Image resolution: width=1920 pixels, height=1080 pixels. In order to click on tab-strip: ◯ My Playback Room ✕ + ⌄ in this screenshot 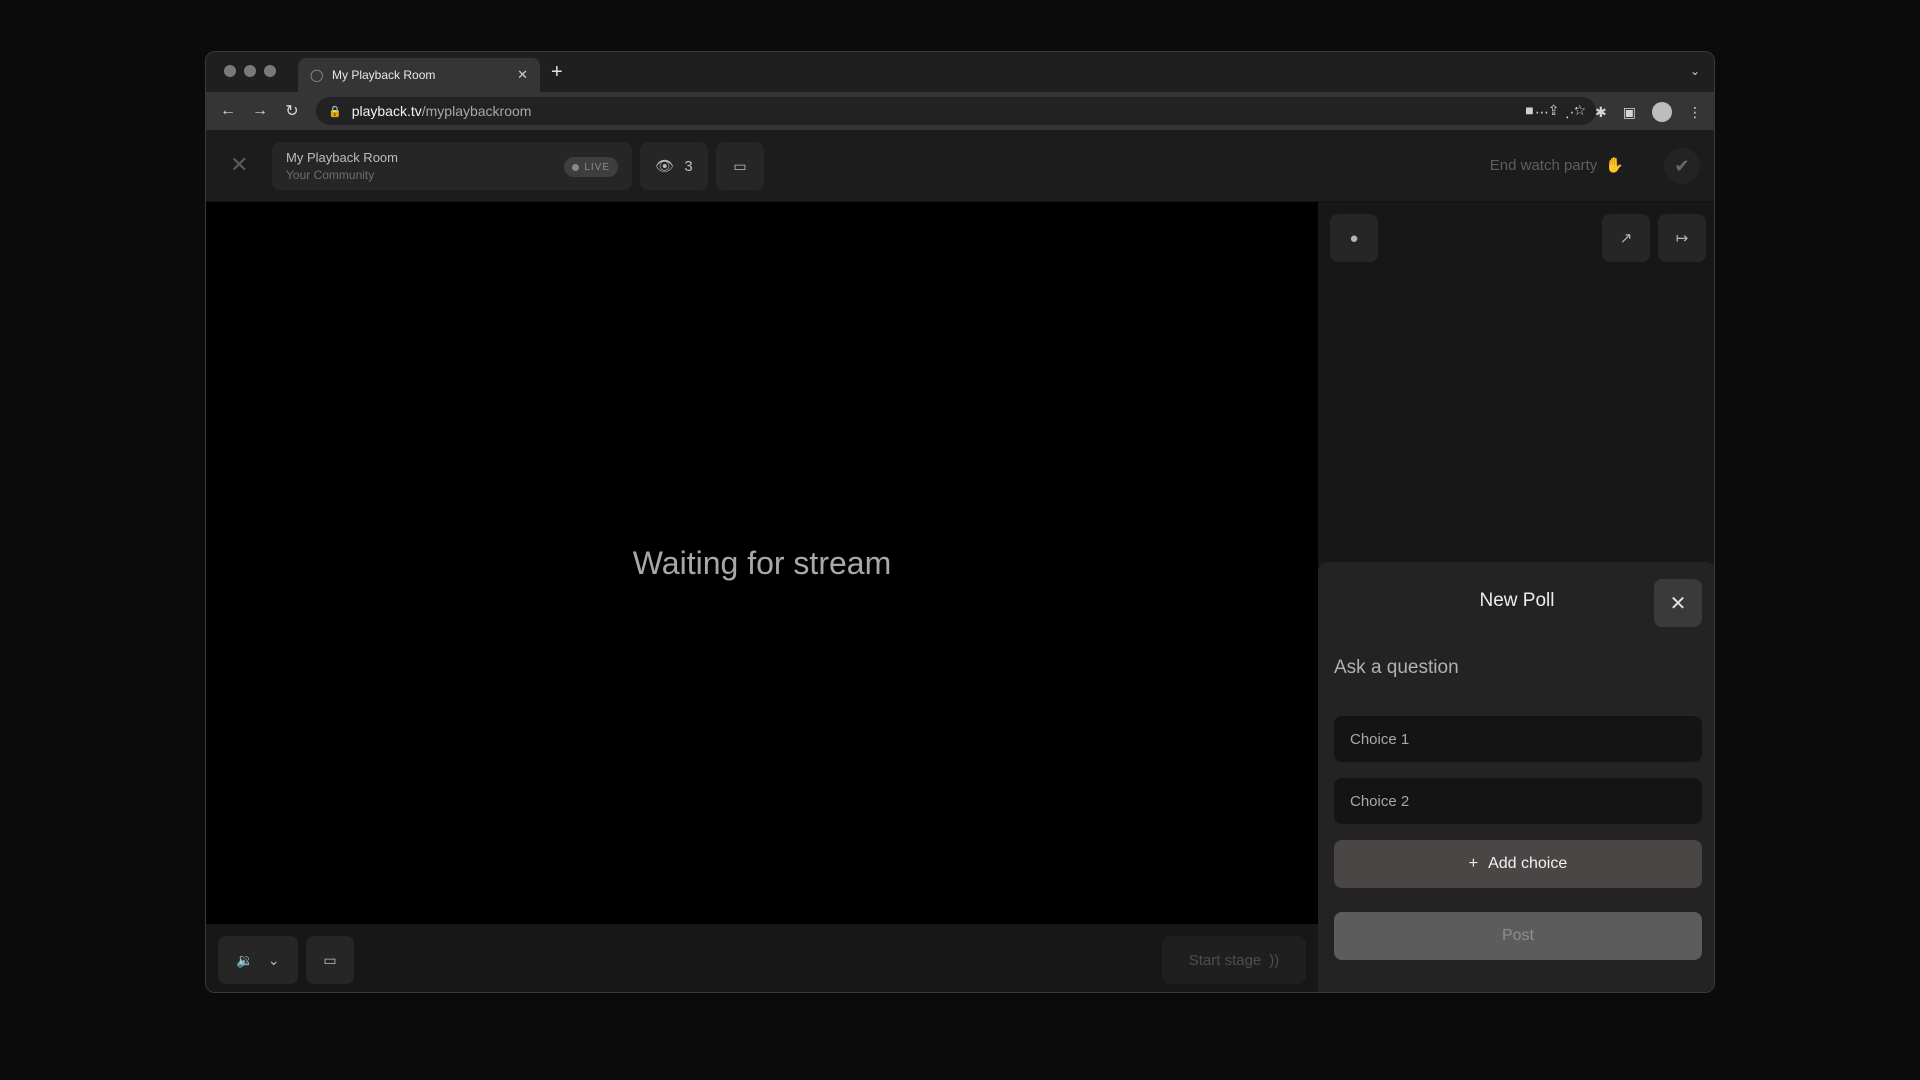, I will do `click(960, 72)`.